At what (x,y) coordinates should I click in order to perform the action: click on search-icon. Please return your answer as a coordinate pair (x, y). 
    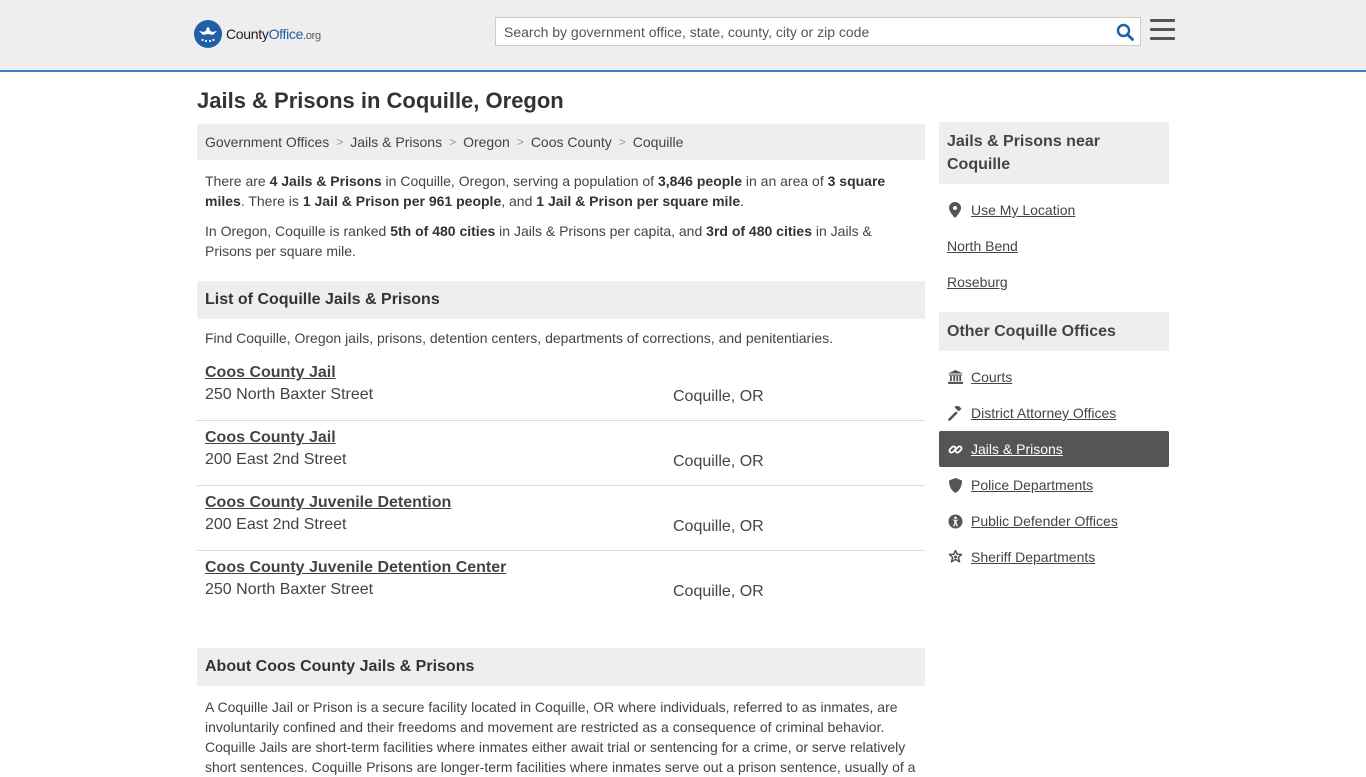
    Looking at the image, I should click on (1125, 32).